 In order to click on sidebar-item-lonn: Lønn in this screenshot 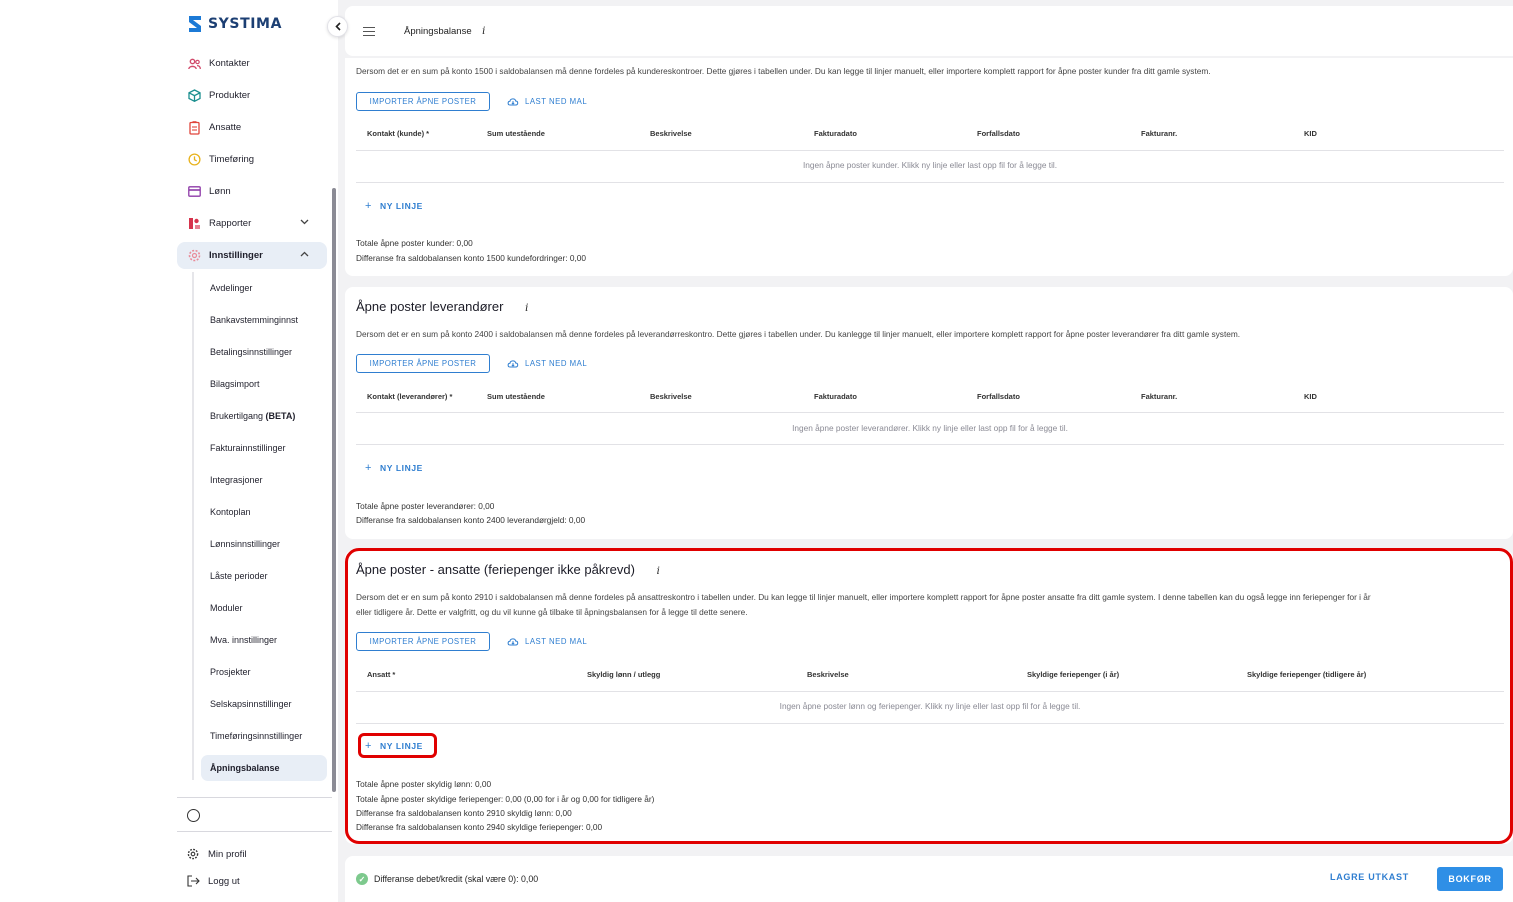, I will do `click(252, 191)`.